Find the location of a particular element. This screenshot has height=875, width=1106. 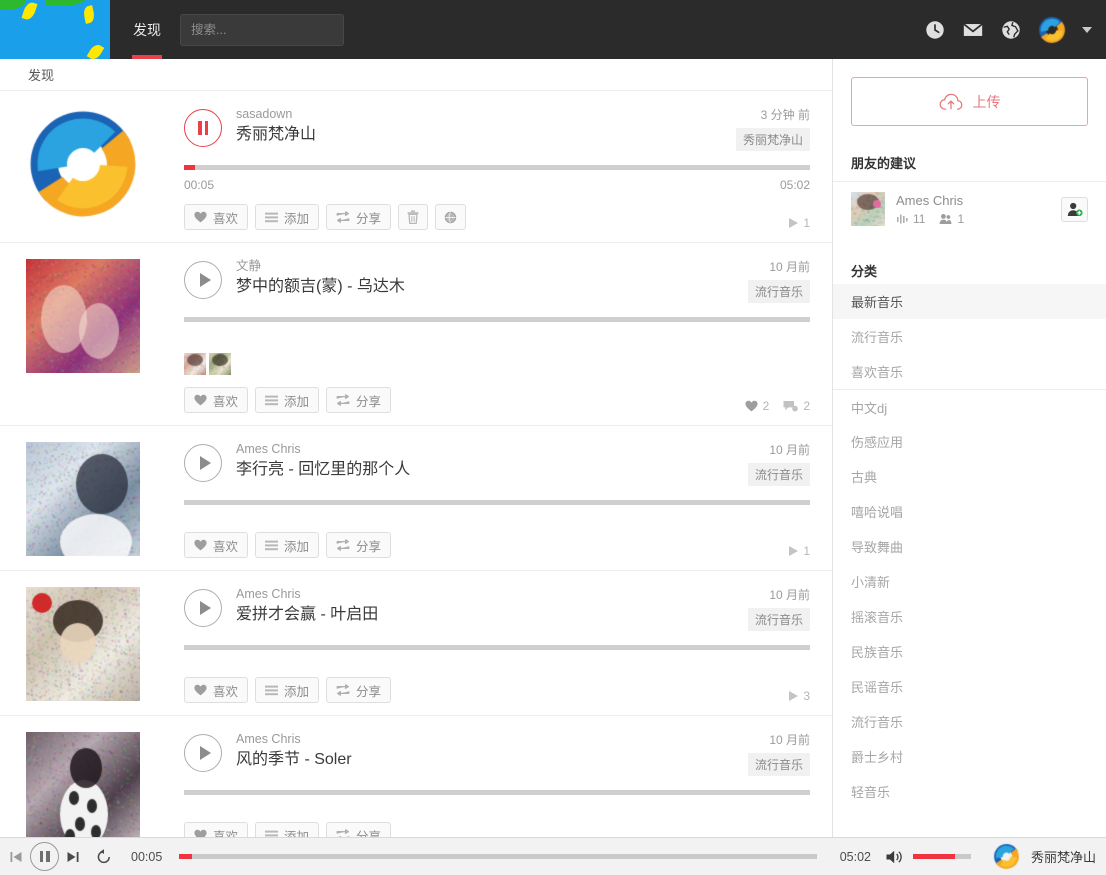

waveform-background is located at coordinates (497, 792).